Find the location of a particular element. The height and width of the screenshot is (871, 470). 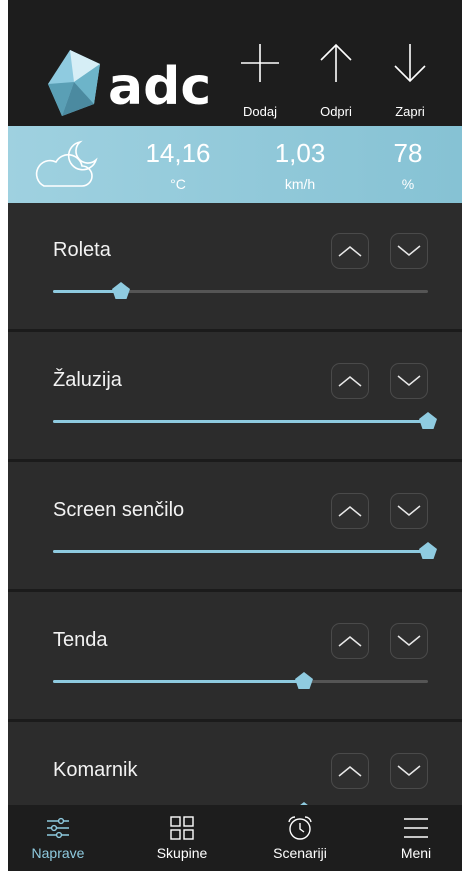

nav-scenarios-label: Scenariji is located at coordinates (300, 853).